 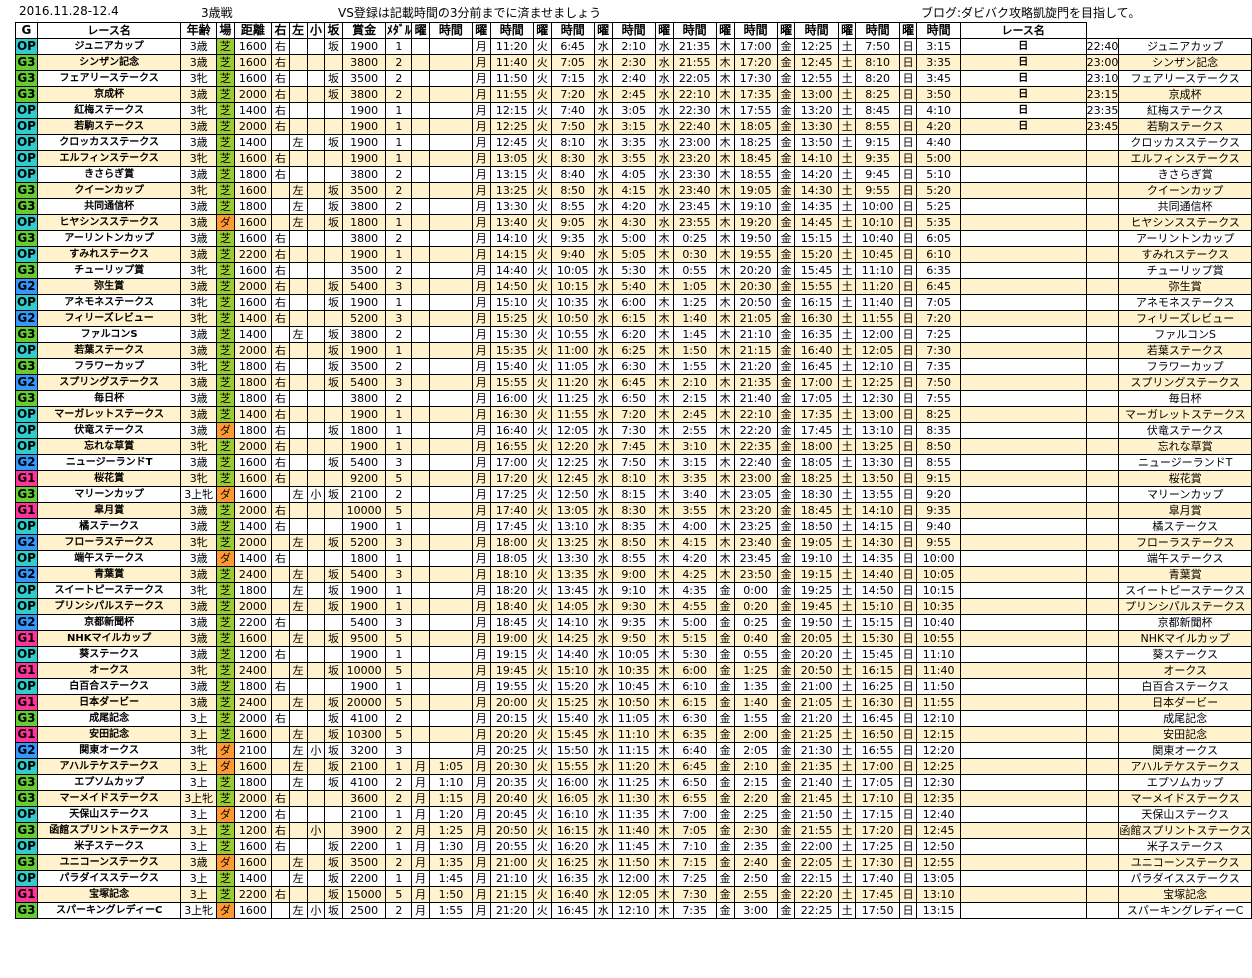 What do you see at coordinates (511, 78) in the screenshot?
I see `race-cell: 11:50` at bounding box center [511, 78].